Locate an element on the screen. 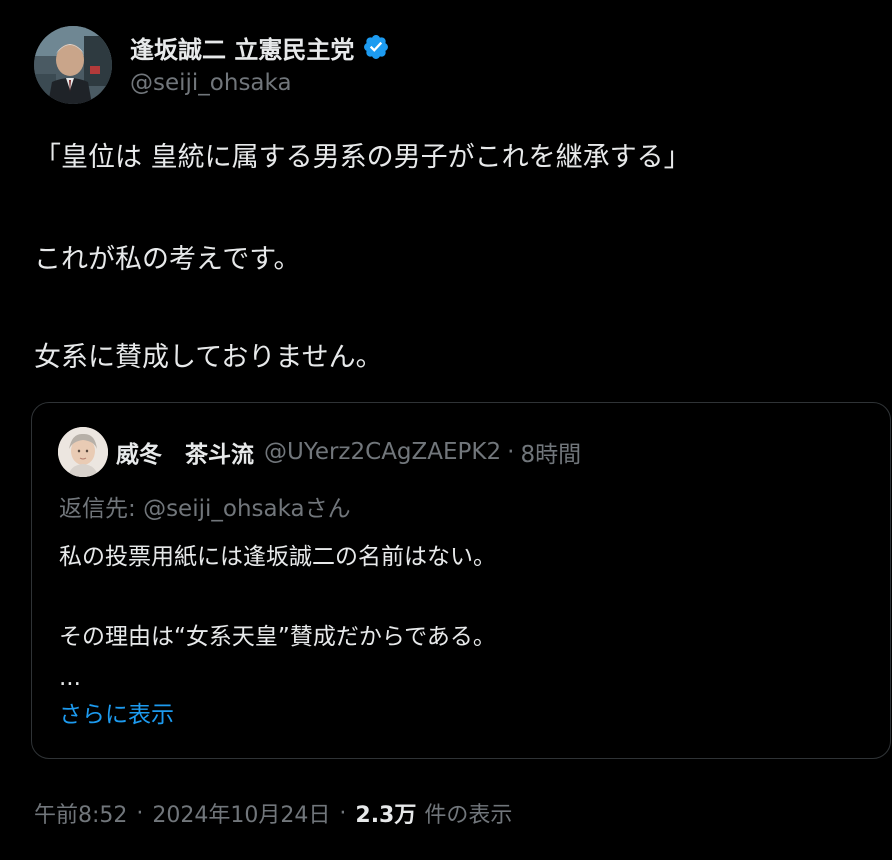 The width and height of the screenshot is (892, 860). quote-timestamp: 8時間 is located at coordinates (550, 452).